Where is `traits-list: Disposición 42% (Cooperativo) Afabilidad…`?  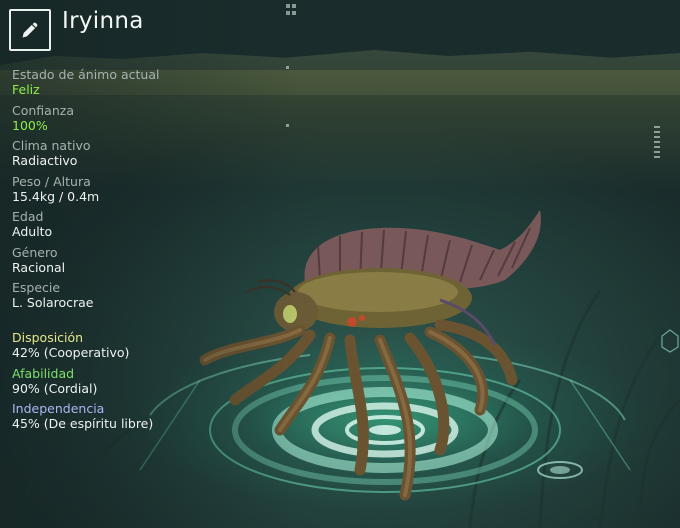 traits-list: Disposición 42% (Cooperativo) Afabilidad… is located at coordinates (152, 383).